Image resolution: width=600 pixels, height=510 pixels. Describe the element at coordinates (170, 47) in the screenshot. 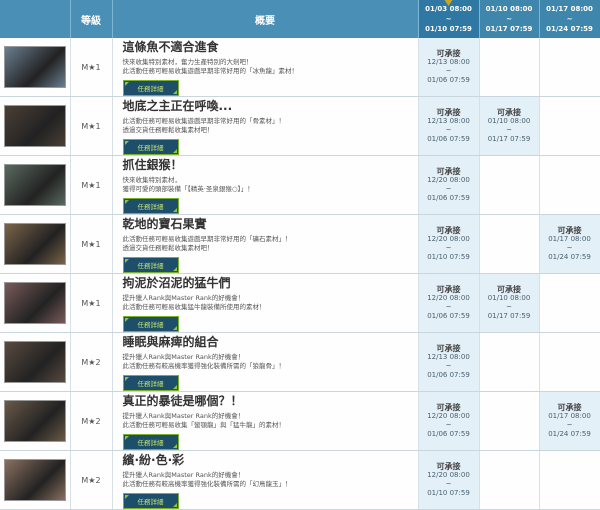

I see `quest-title: 這條魚不適合進食` at that location.